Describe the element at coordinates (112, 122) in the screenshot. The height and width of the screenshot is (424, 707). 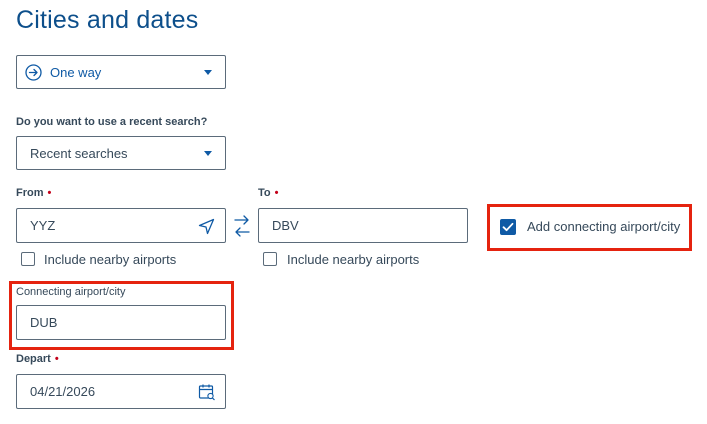
I see `recent-search-question: Do you want to use a recent search?` at that location.